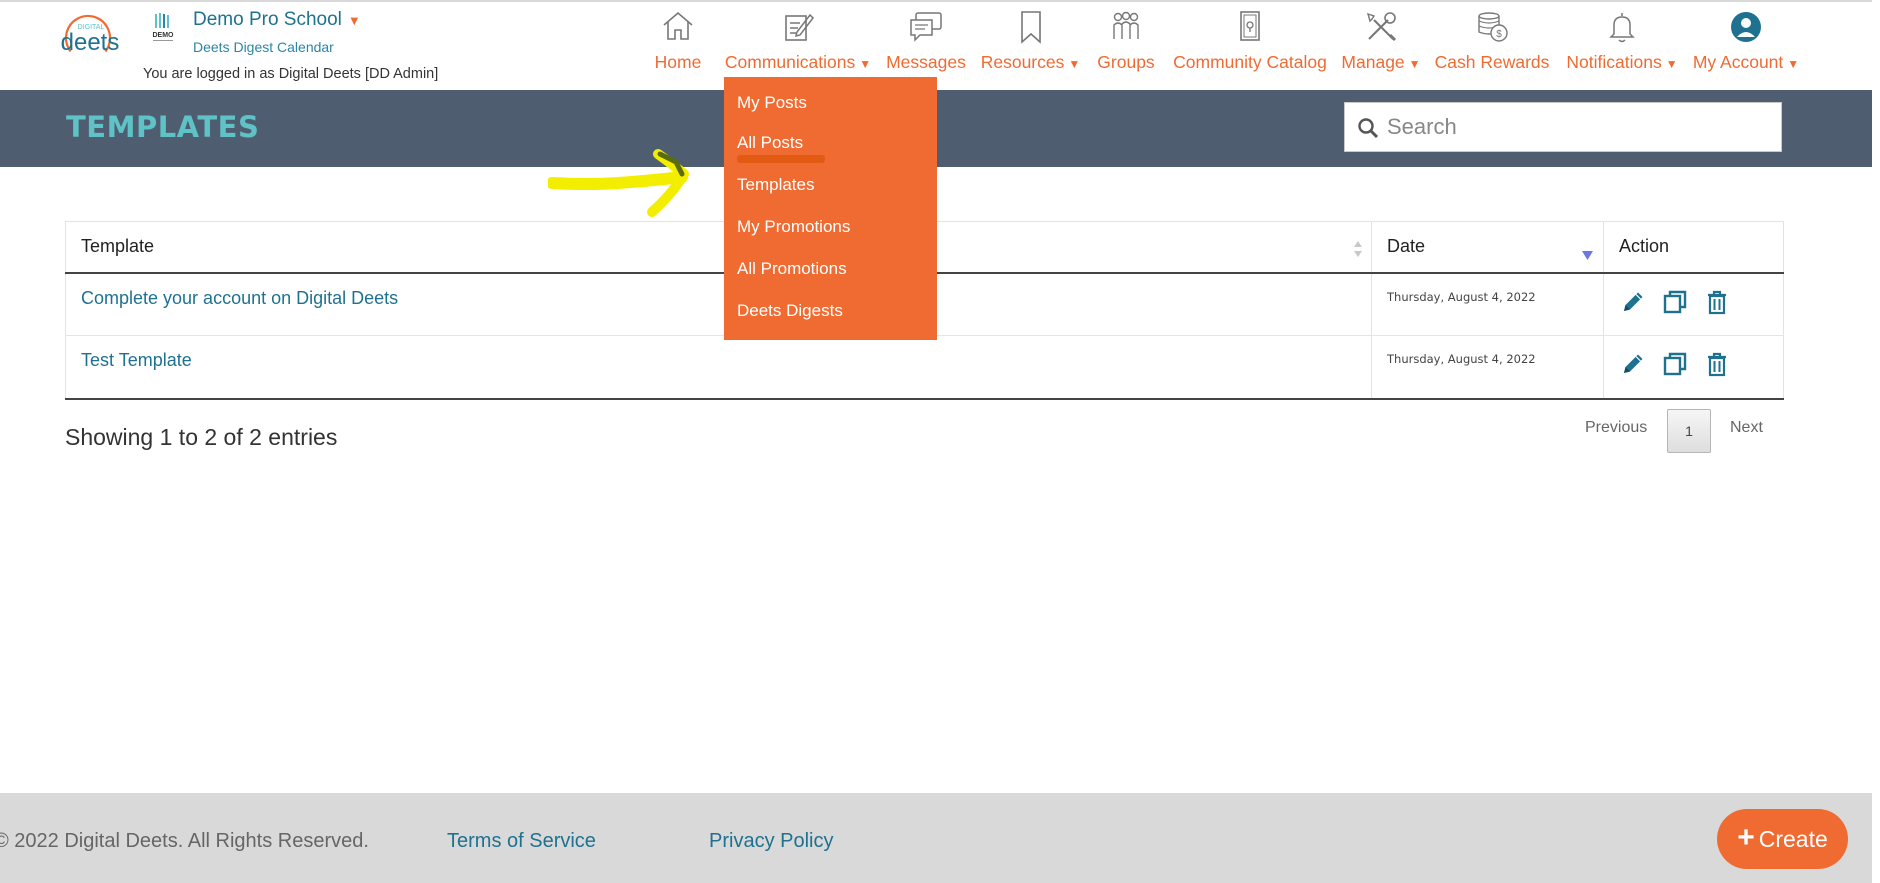 The image size is (1880, 883). I want to click on scrollbar-track, so click(1876, 441).